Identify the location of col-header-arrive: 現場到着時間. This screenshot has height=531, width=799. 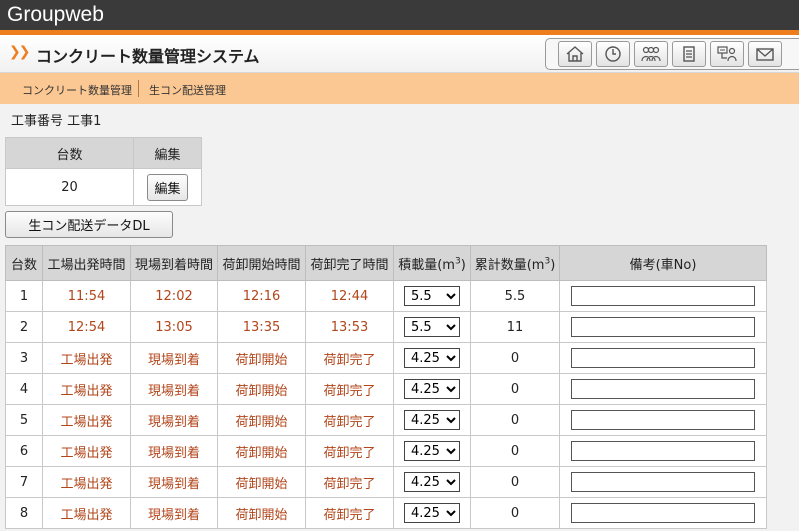
(174, 263).